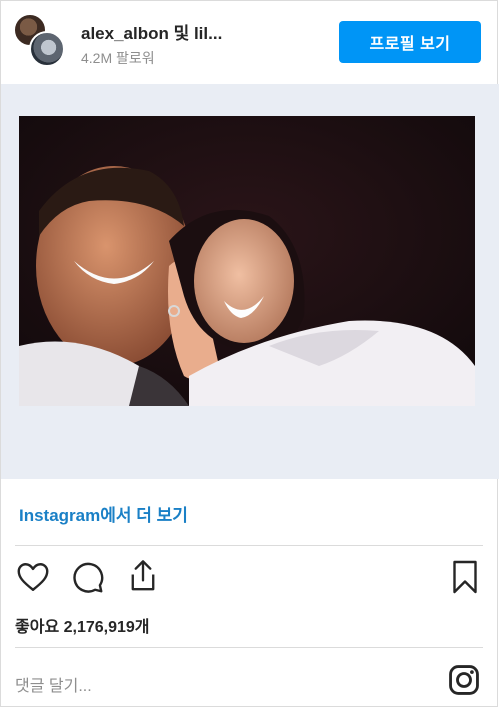  I want to click on avatar-group, so click(41, 41).